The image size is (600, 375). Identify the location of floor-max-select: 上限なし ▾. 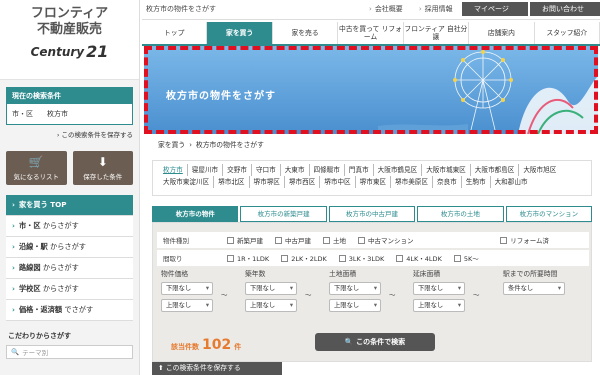
(439, 305).